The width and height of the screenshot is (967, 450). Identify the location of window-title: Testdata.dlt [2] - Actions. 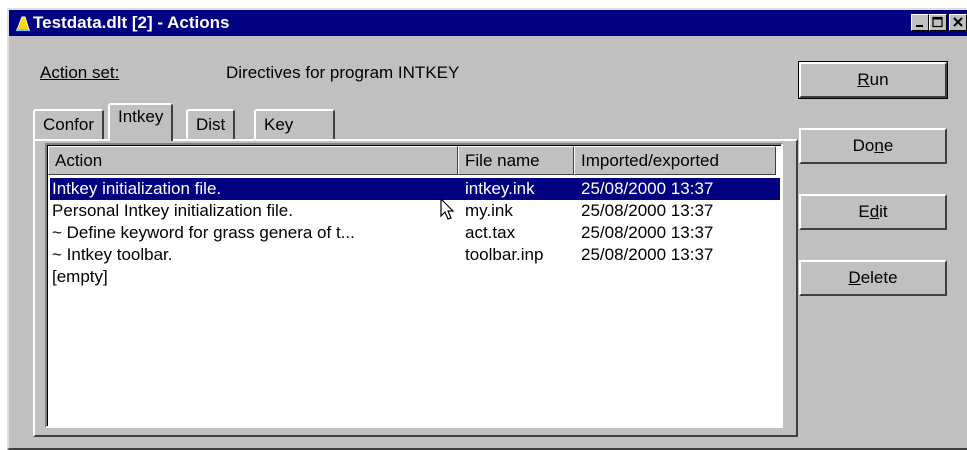
(131, 22).